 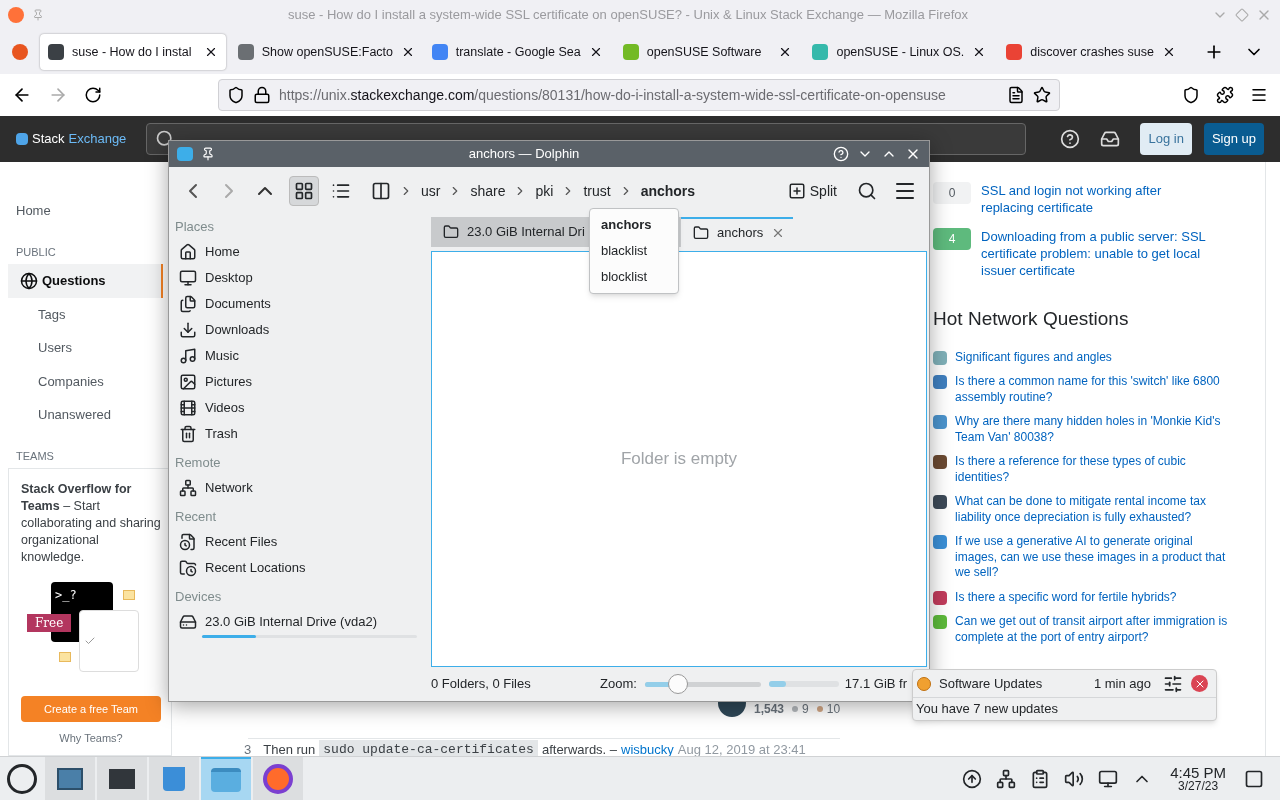 What do you see at coordinates (701, 233) in the screenshot?
I see `folder-icon` at bounding box center [701, 233].